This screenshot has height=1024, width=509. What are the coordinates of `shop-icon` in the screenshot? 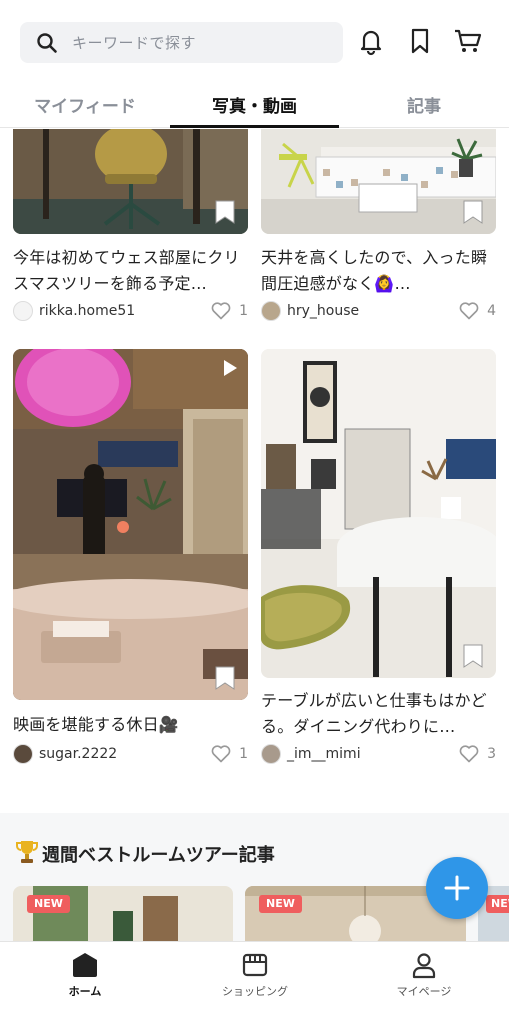 It's located at (255, 965).